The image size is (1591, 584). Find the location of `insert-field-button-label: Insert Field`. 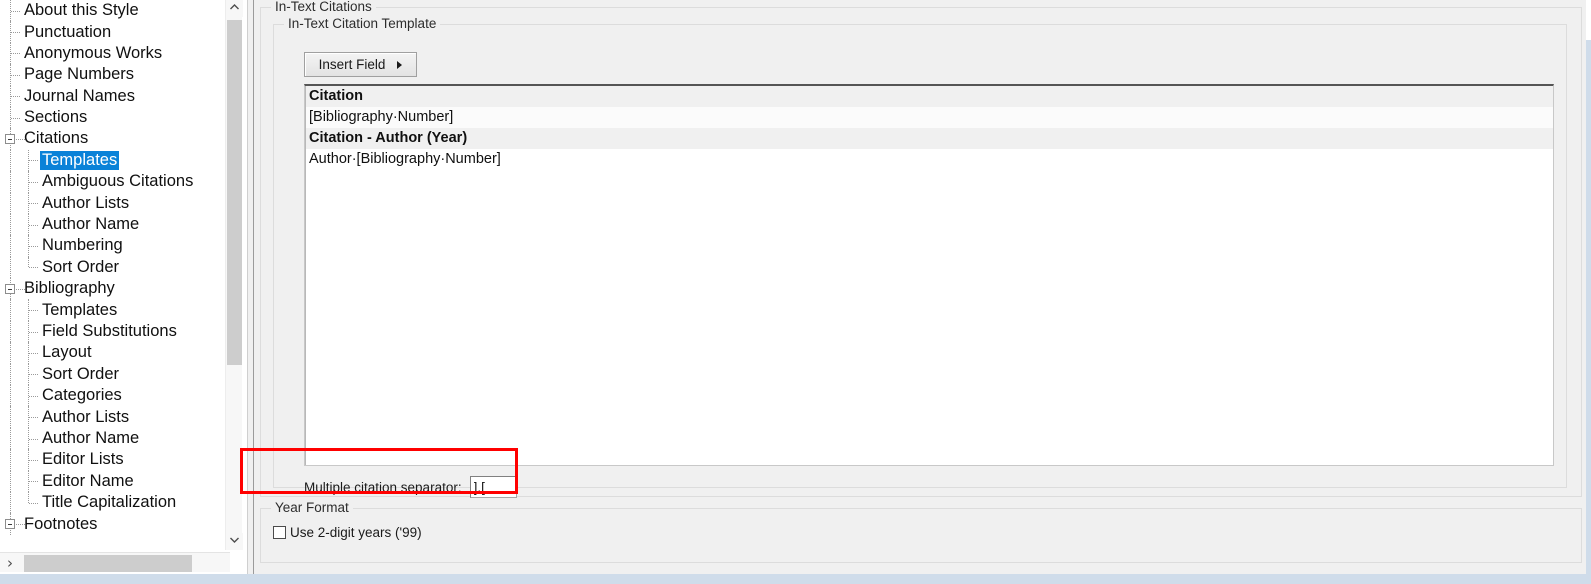

insert-field-button-label: Insert Field is located at coordinates (352, 64).